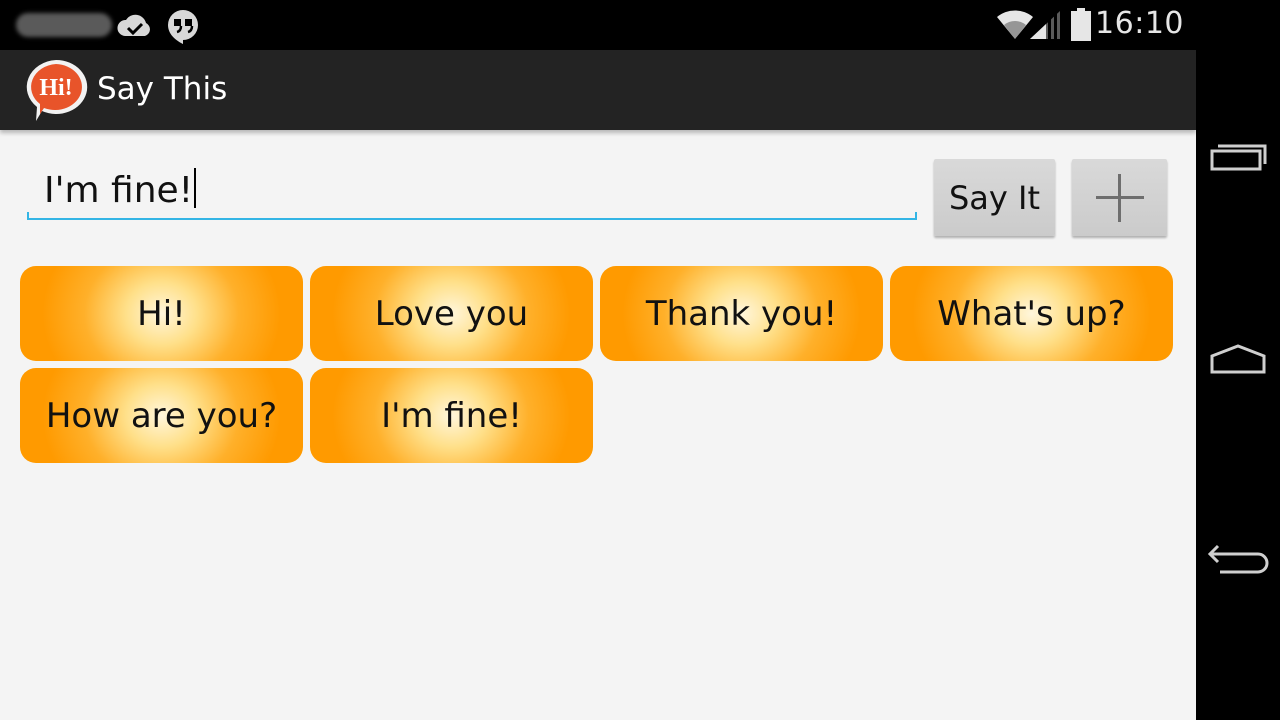 This screenshot has height=720, width=1280. What do you see at coordinates (64, 25) in the screenshot?
I see `blurred-notification-text` at bounding box center [64, 25].